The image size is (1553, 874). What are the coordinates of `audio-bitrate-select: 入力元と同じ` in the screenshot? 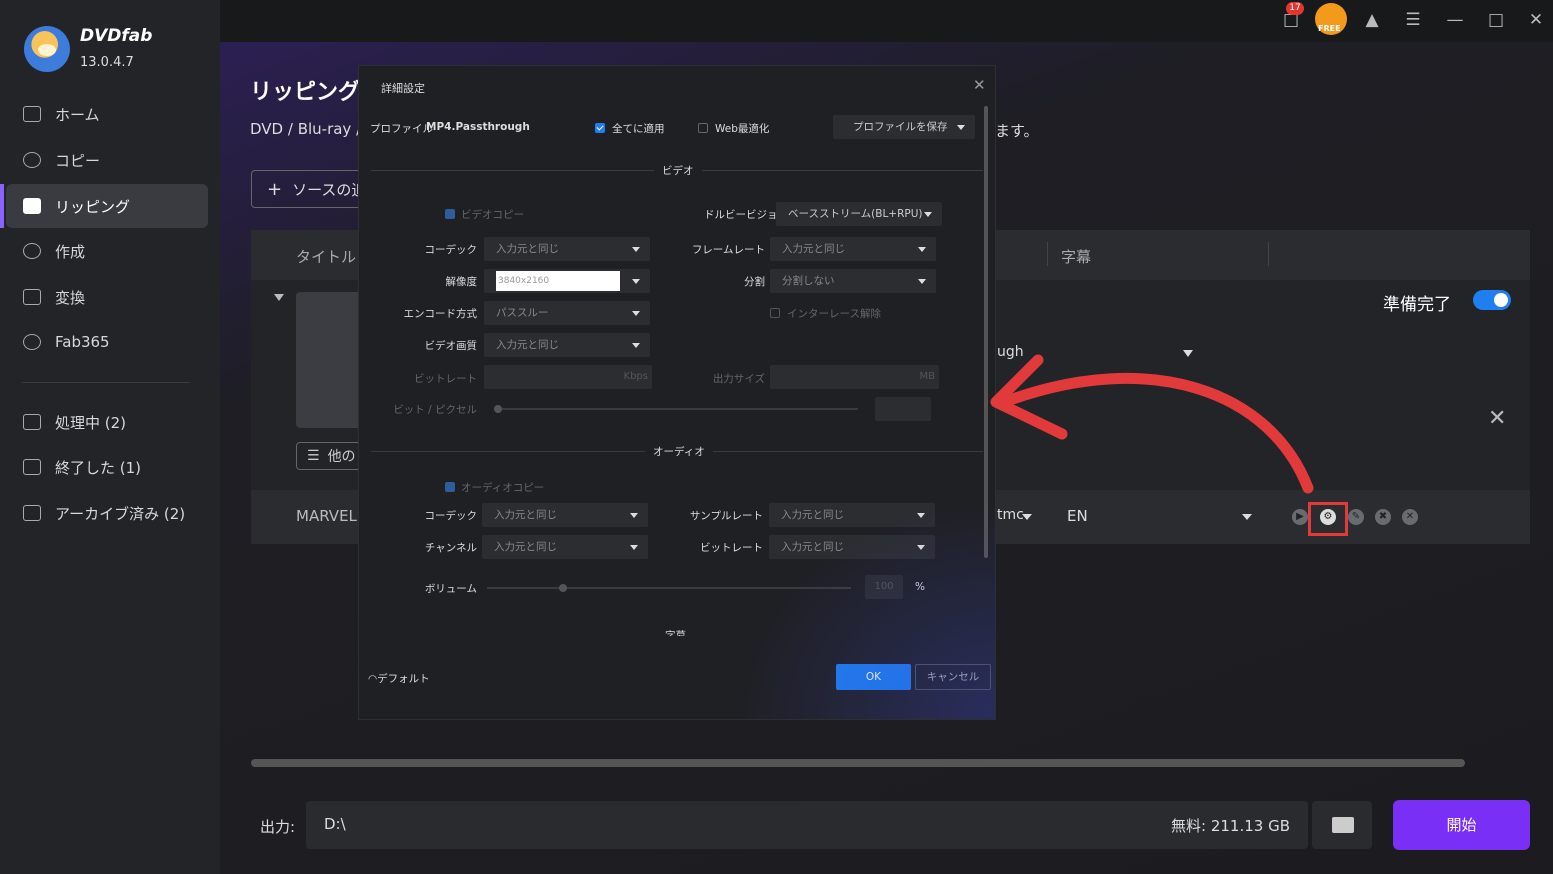 It's located at (852, 547).